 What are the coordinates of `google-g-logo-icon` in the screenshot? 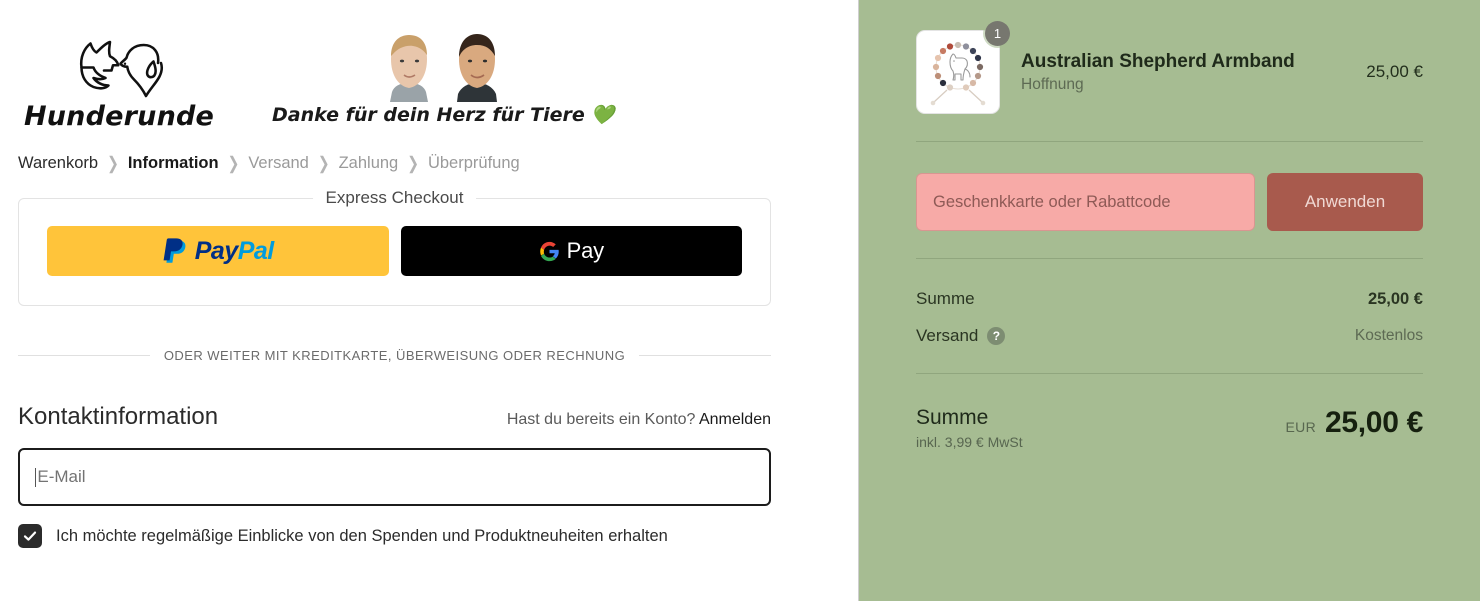 It's located at (549, 251).